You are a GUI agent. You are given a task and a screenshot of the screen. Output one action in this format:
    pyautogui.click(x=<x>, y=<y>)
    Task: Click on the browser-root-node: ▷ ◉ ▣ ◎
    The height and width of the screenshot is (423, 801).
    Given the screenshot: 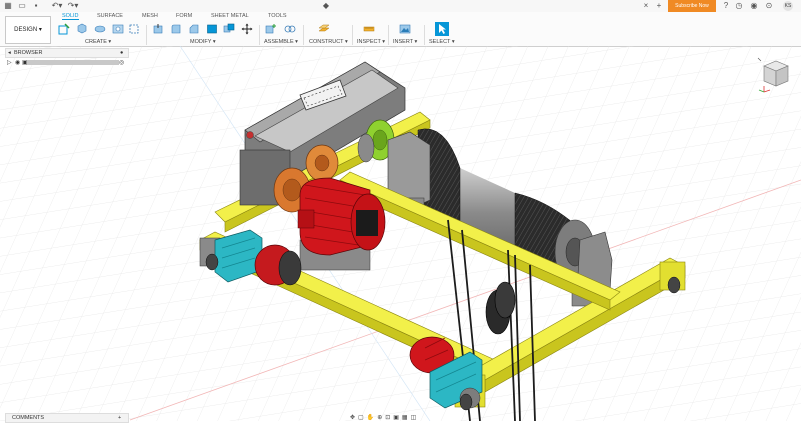 What is the action you would take?
    pyautogui.click(x=66, y=62)
    